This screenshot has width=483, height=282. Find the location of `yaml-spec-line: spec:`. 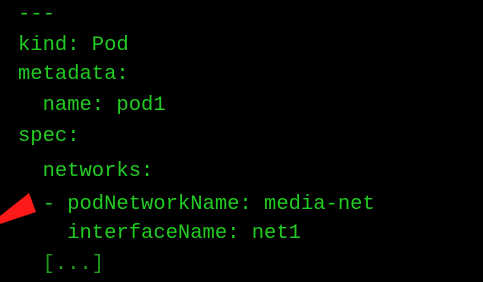

yaml-spec-line: spec: is located at coordinates (49, 136).